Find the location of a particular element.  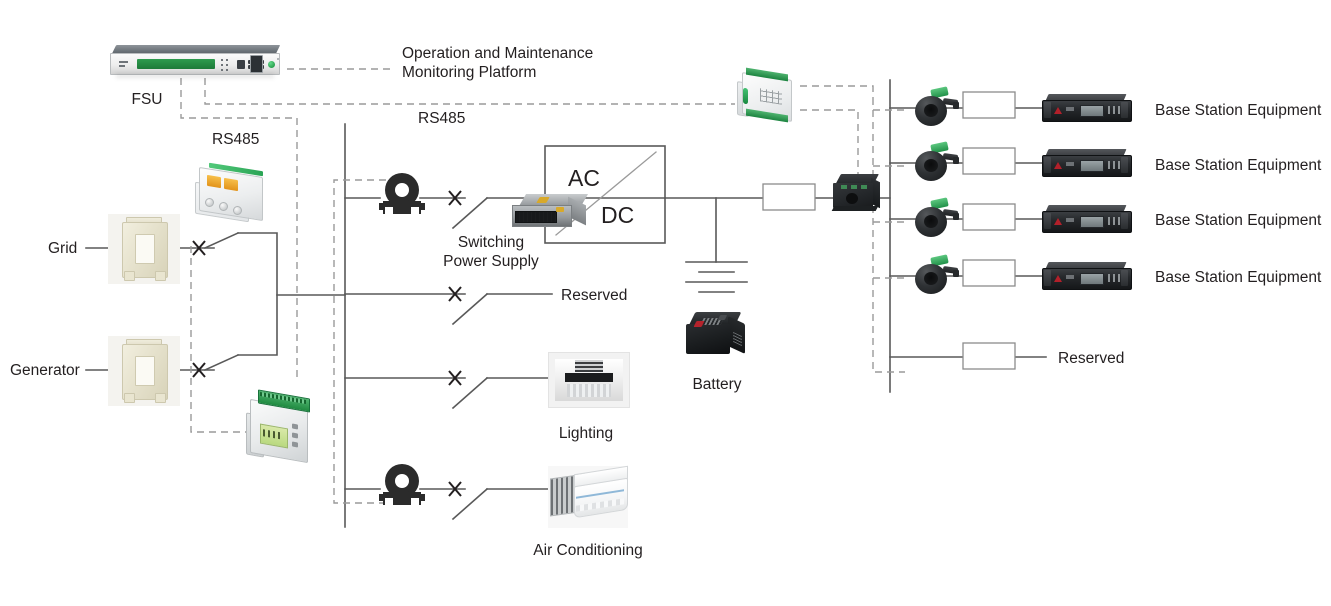

rs485-left-label: RS485 is located at coordinates (236, 139).